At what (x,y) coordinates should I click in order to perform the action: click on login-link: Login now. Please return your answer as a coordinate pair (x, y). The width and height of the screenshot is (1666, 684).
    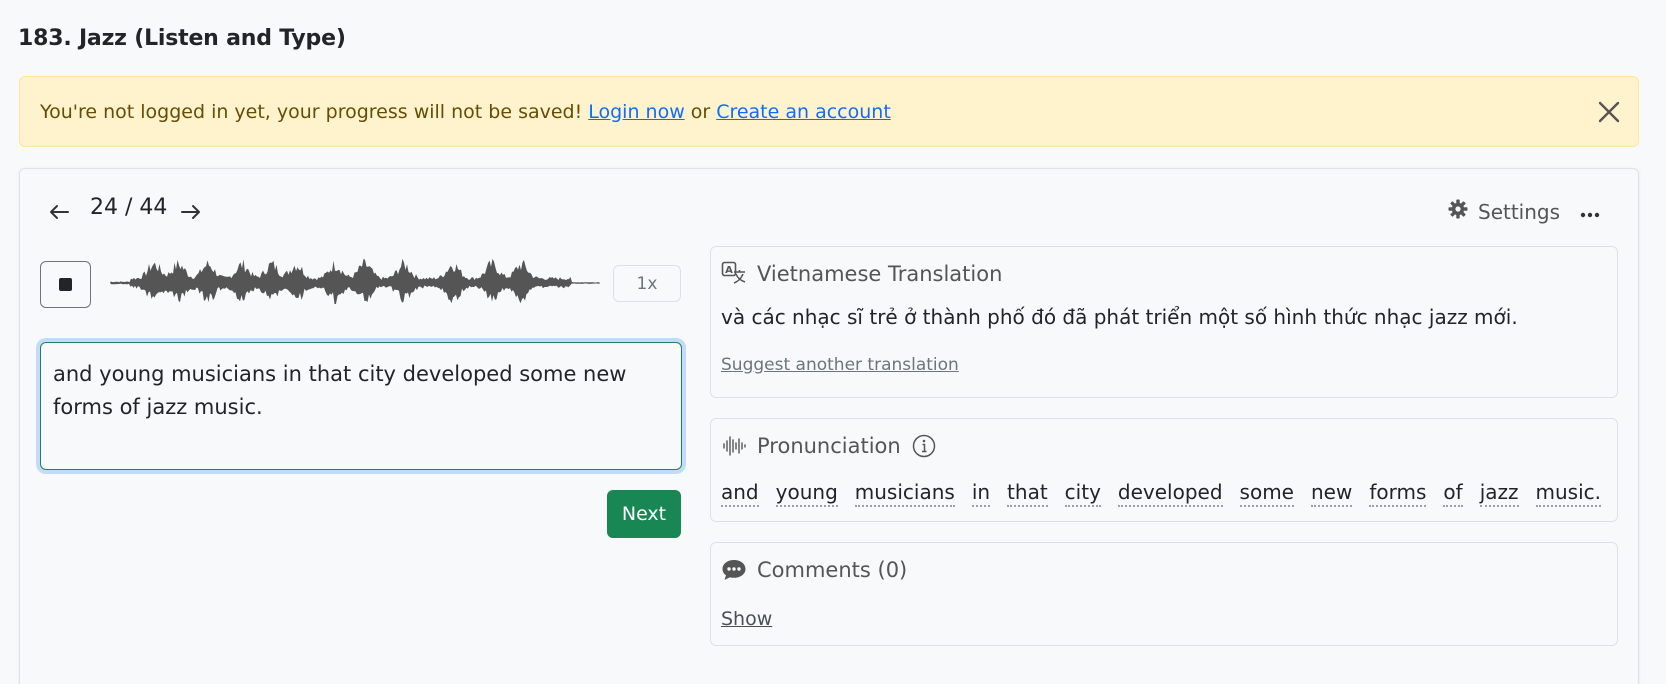
    Looking at the image, I should click on (636, 112).